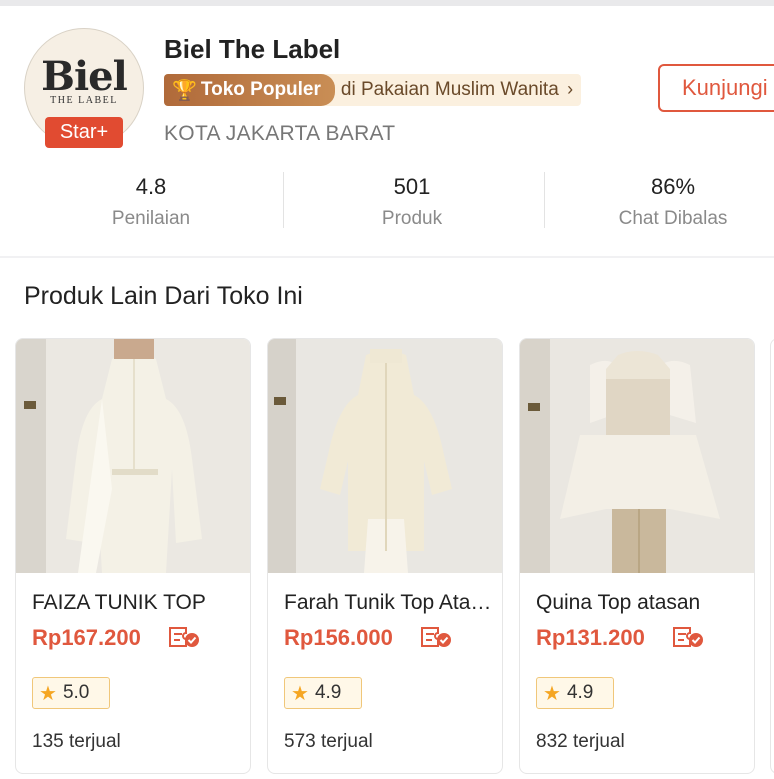 This screenshot has width=774, height=779. Describe the element at coordinates (76, 741) in the screenshot. I see `sold-count: 135 terjual` at that location.